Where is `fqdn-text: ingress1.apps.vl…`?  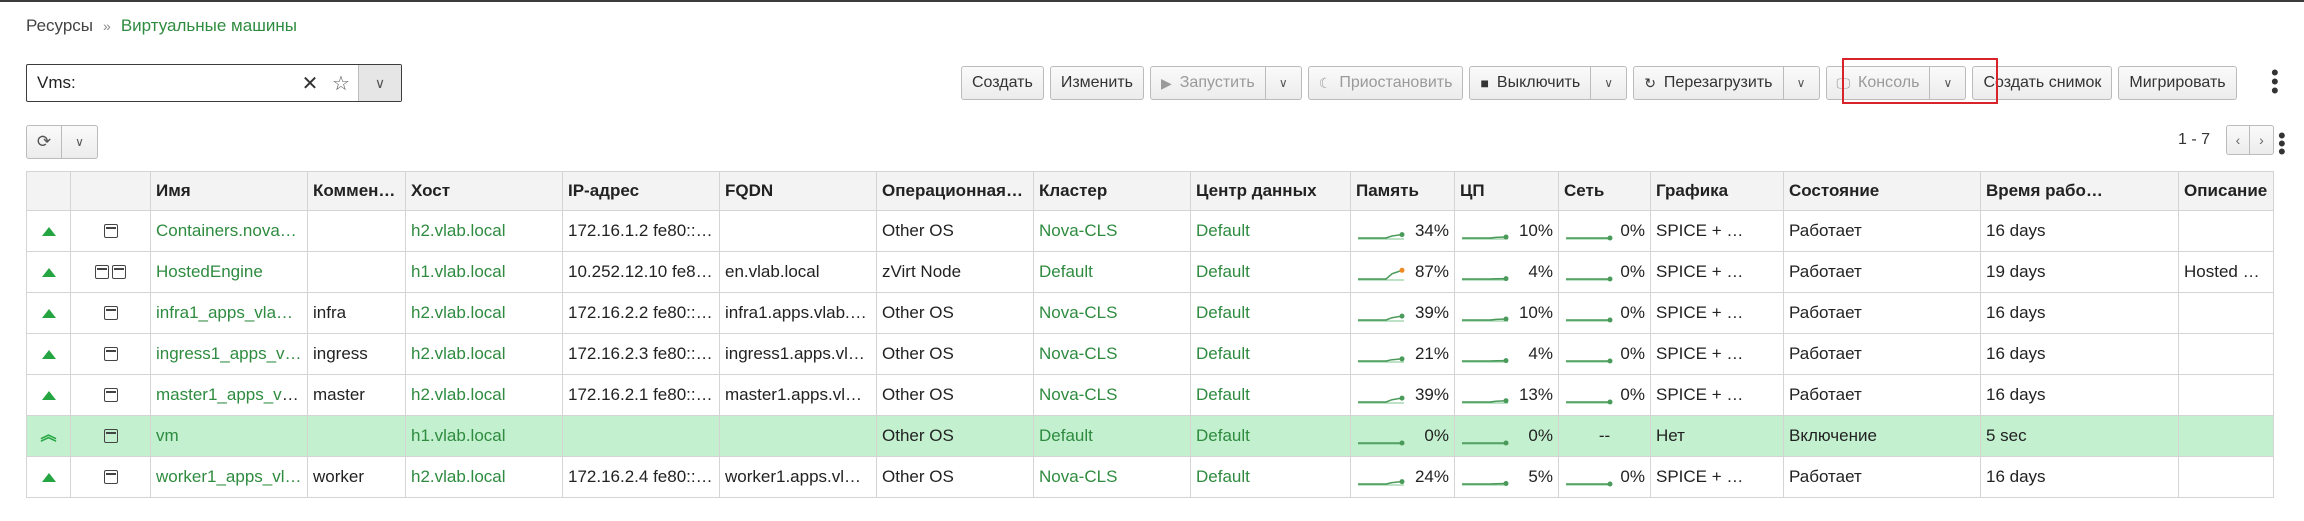
fqdn-text: ingress1.apps.vl… is located at coordinates (795, 353).